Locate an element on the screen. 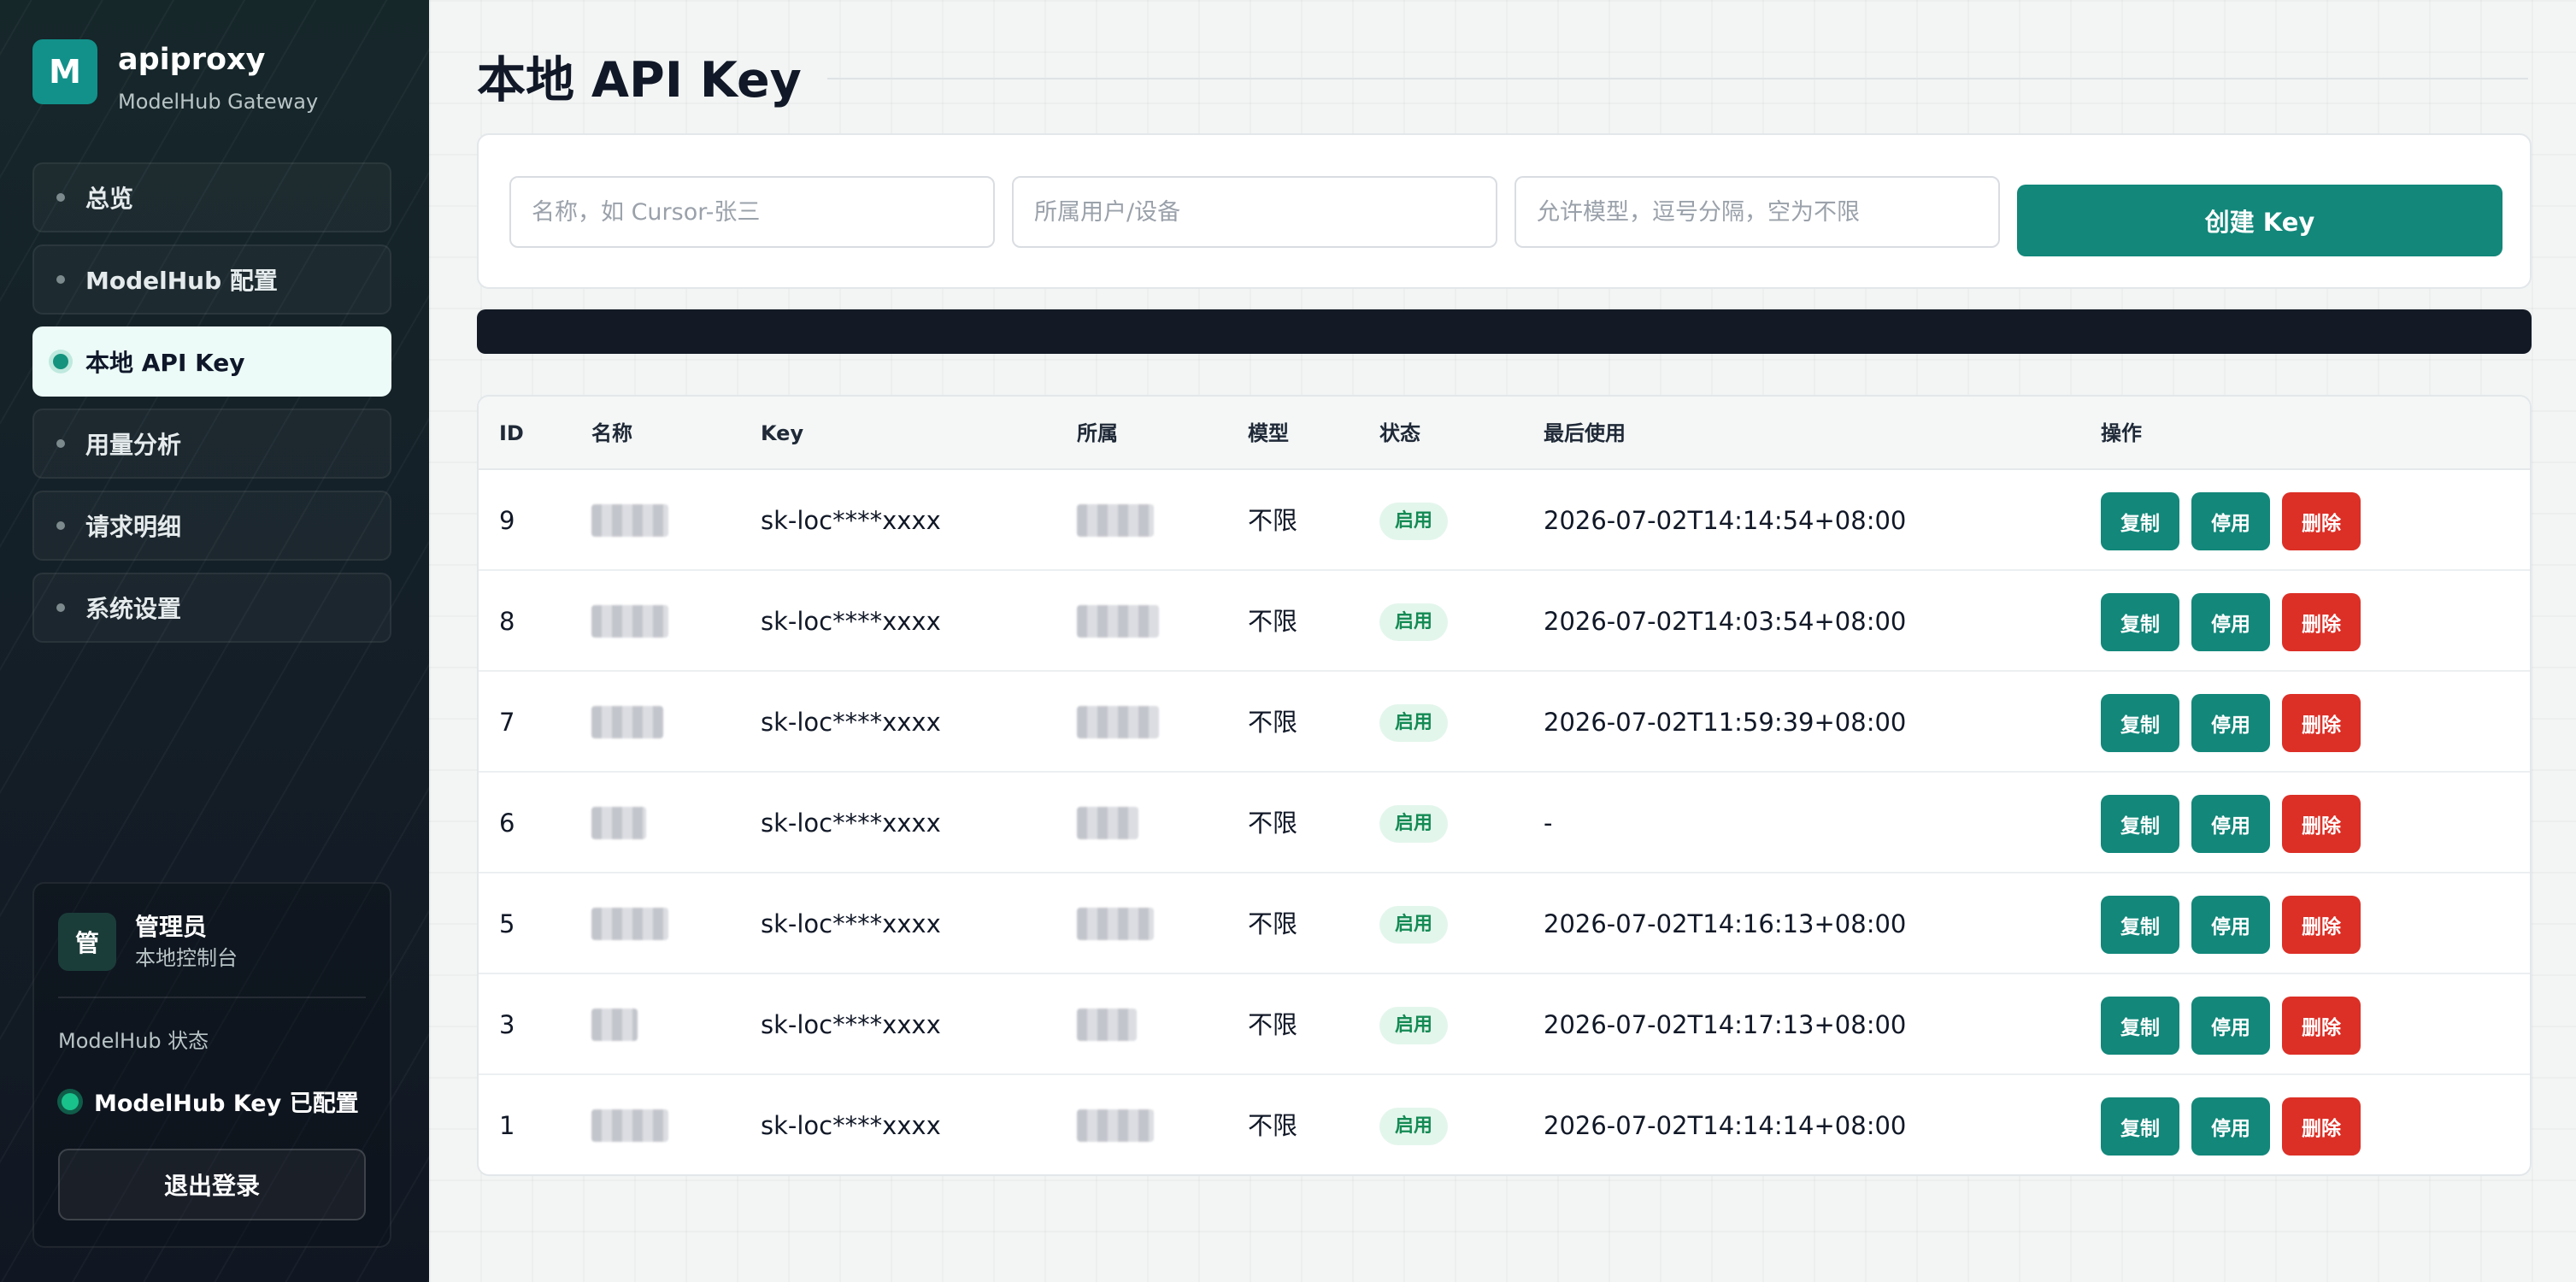 The image size is (2576, 1282). admin-header: 管 管理员 本地控制台 is located at coordinates (212, 928).